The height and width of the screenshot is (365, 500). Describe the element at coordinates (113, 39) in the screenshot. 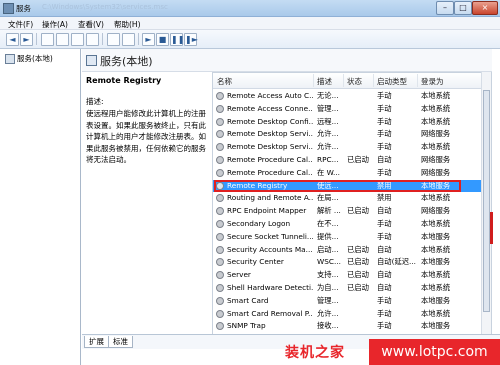

I see `help-icon` at that location.